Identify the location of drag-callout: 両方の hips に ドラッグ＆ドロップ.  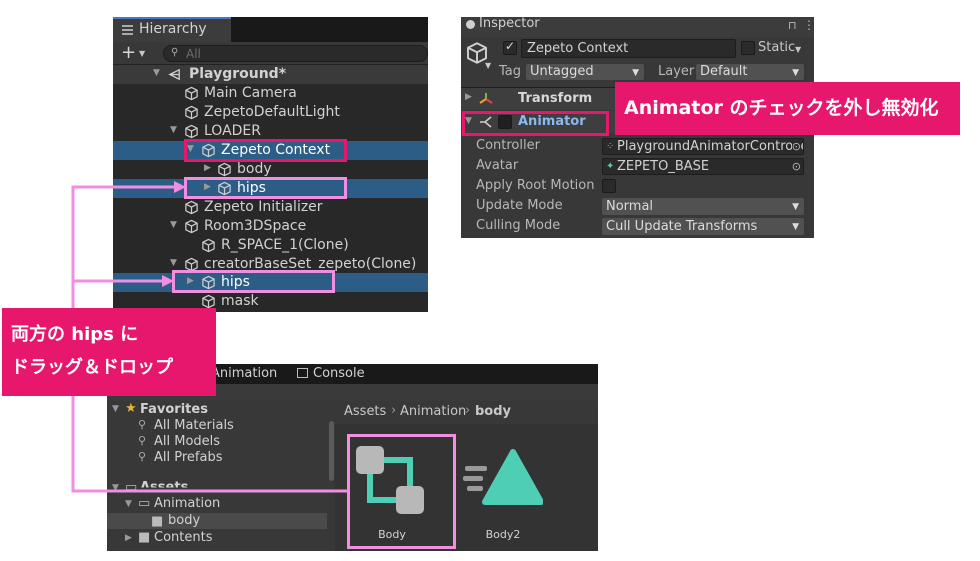
(109, 352).